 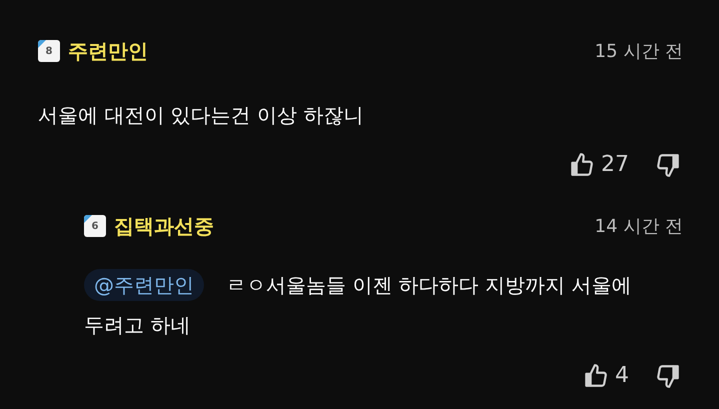 What do you see at coordinates (49, 51) in the screenshot?
I see `level-badge: 8` at bounding box center [49, 51].